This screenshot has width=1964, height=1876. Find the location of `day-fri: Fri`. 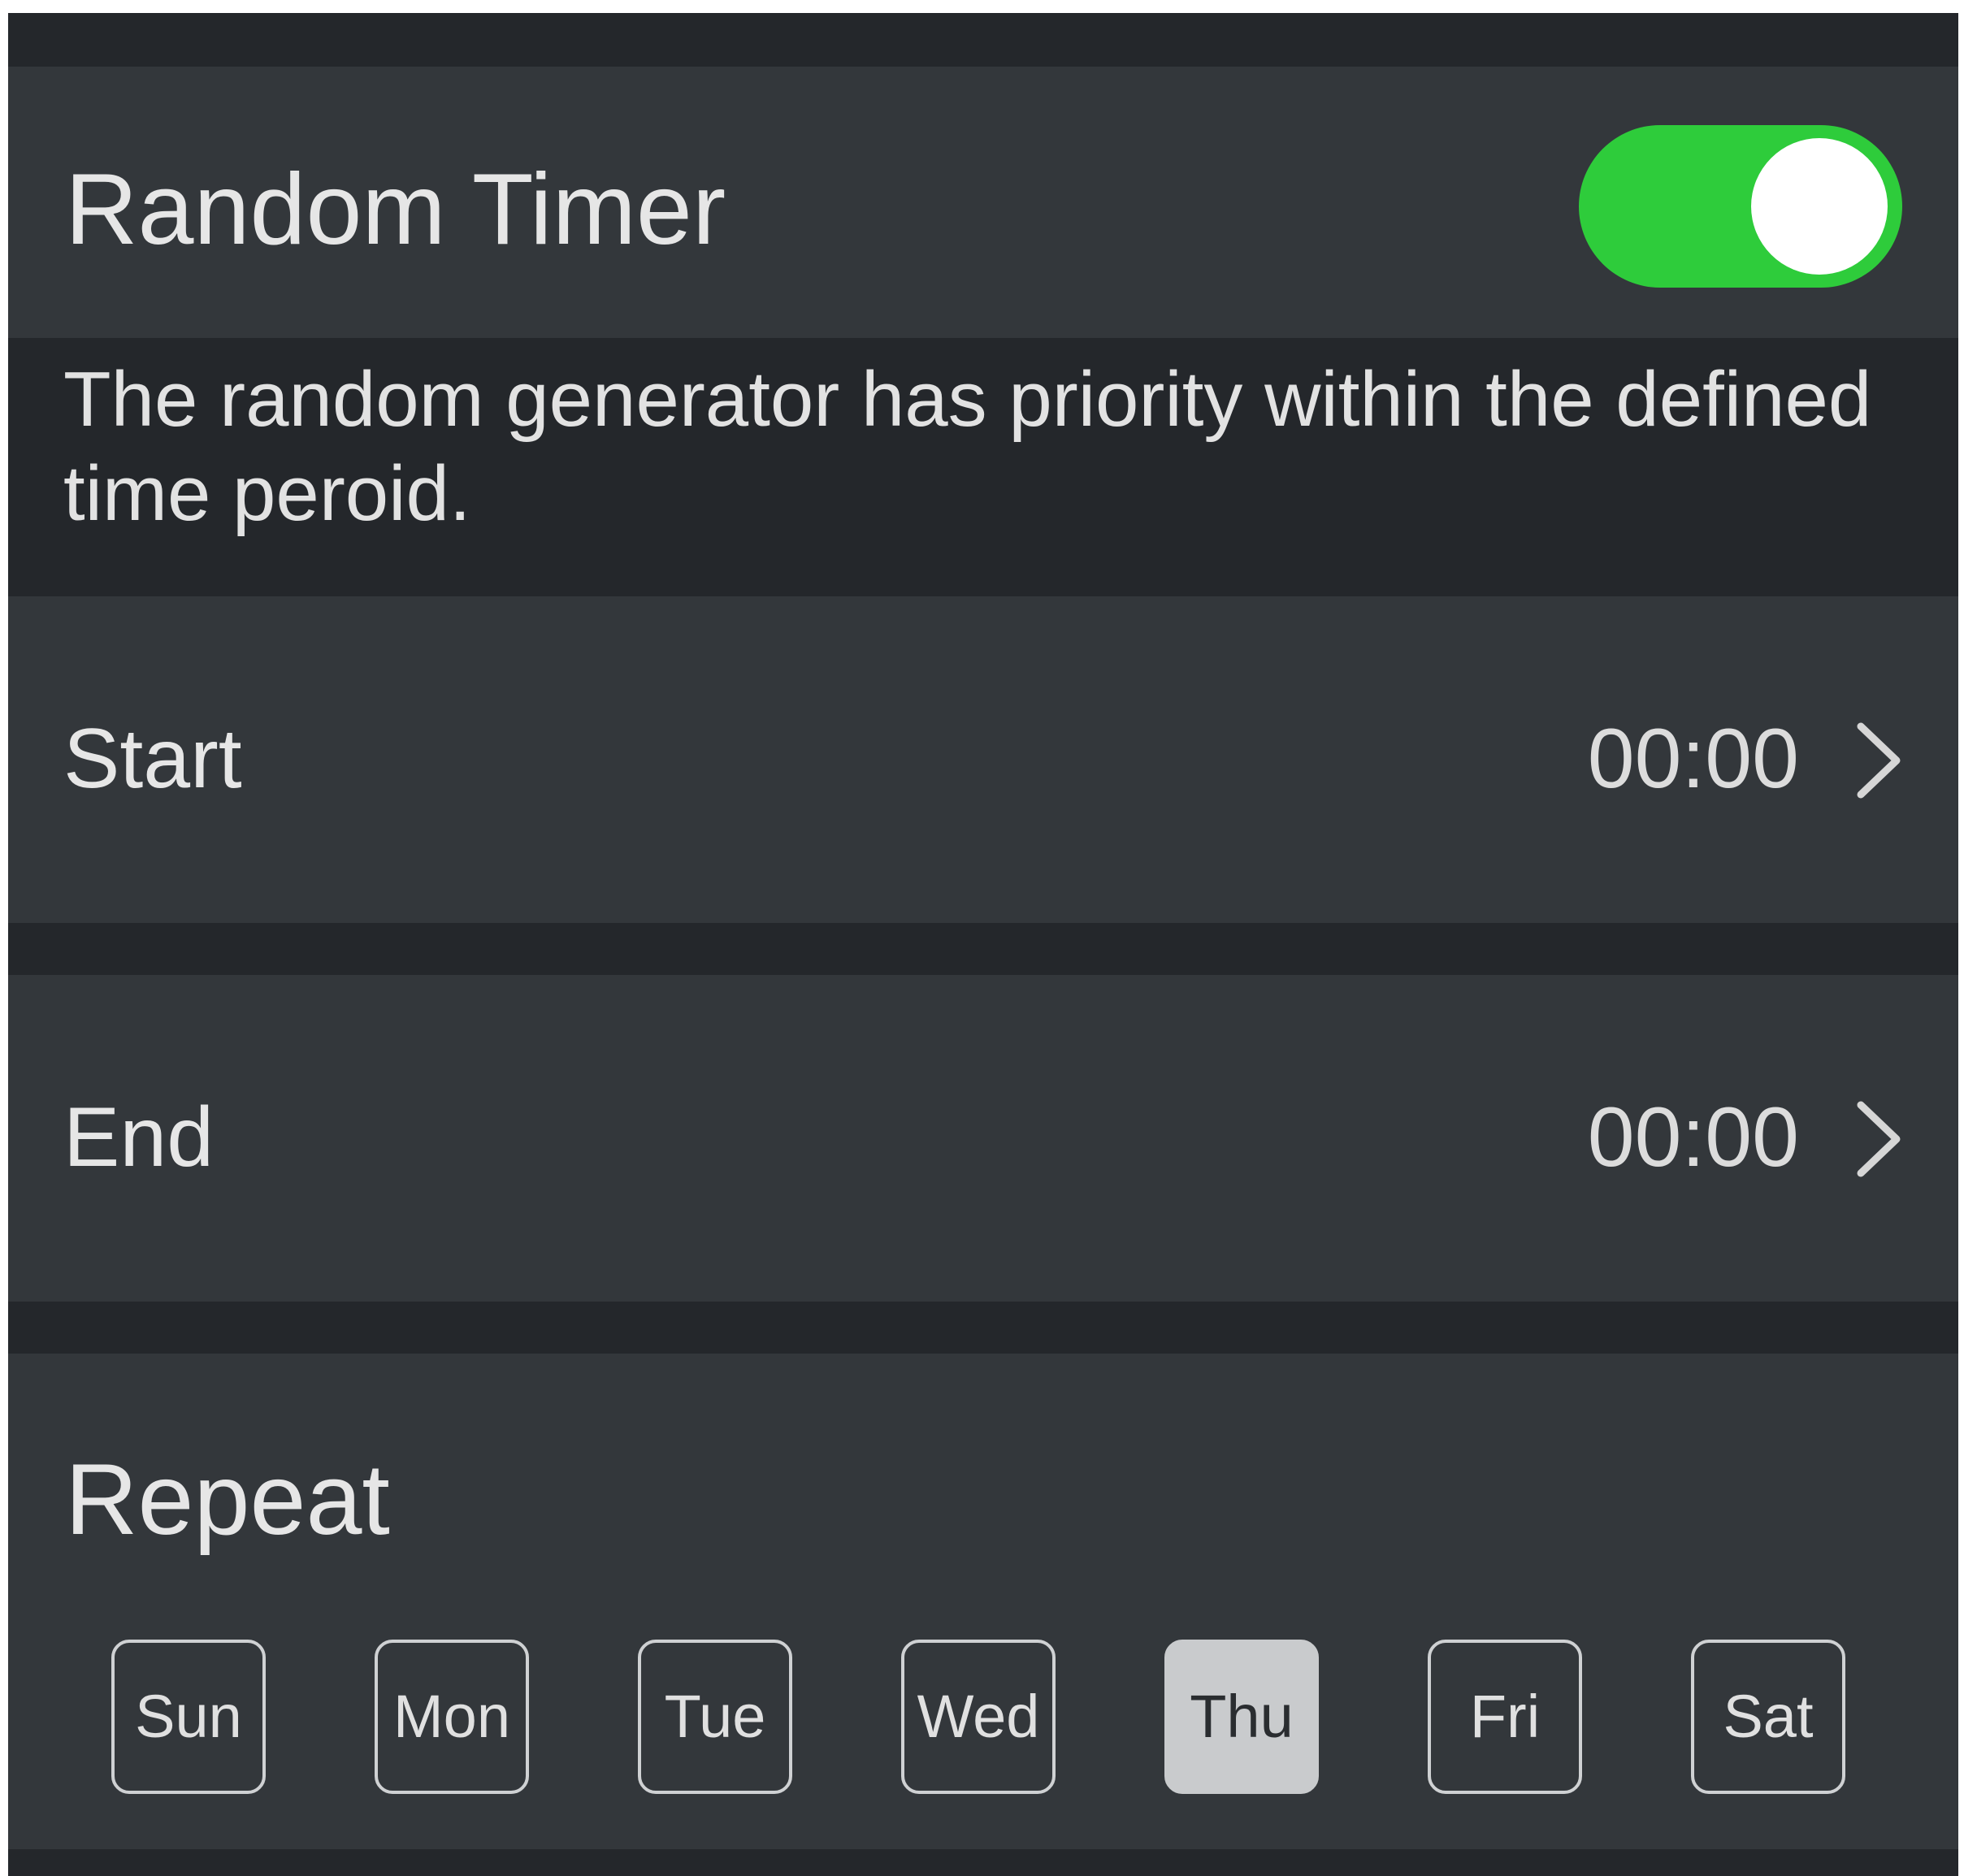

day-fri: Fri is located at coordinates (1505, 1717).